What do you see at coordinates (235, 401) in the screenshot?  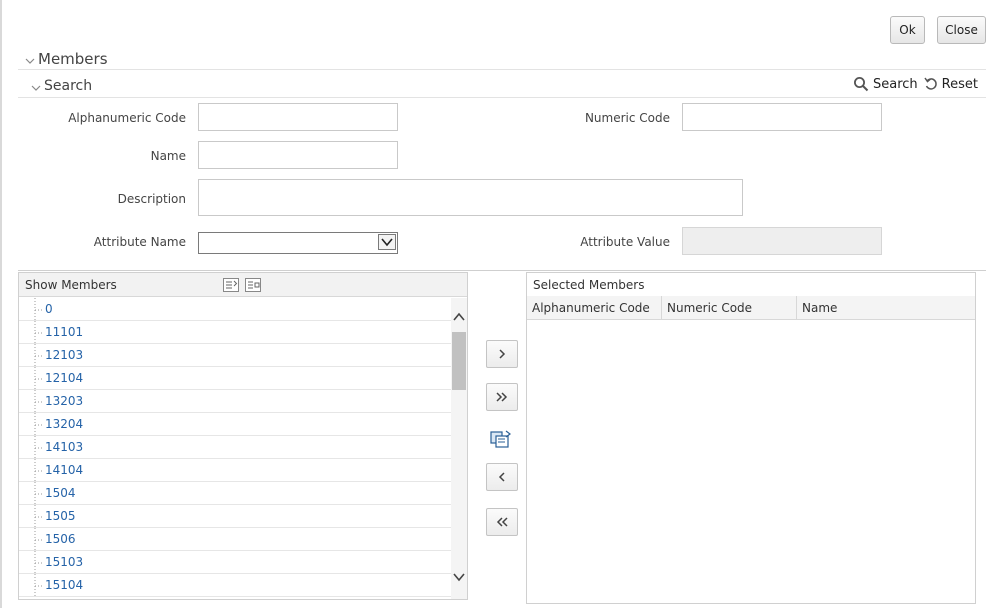 I see `tree-row: 13203` at bounding box center [235, 401].